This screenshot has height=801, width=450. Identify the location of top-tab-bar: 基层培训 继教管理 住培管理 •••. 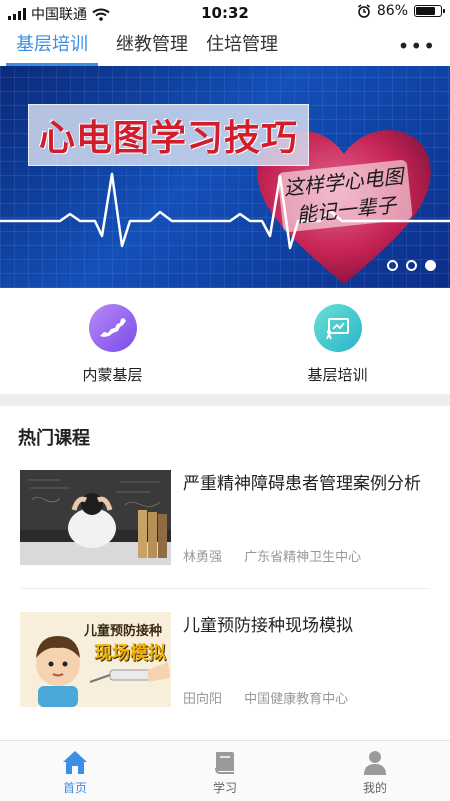
(225, 46).